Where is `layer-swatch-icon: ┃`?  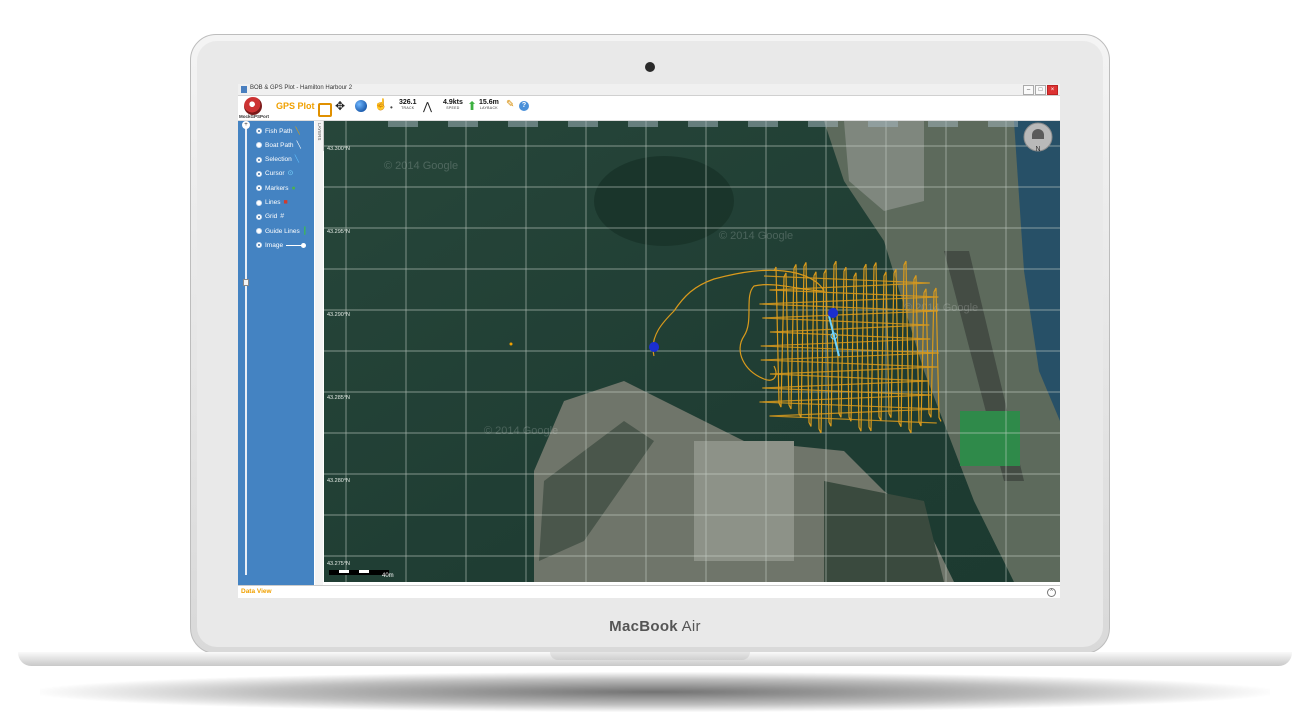 layer-swatch-icon: ┃ is located at coordinates (305, 231).